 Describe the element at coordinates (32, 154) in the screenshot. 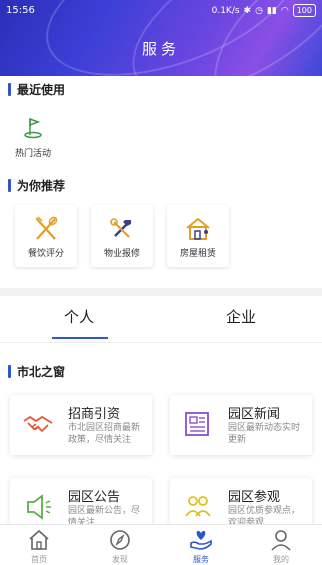

I see `recent-item-label: 热门活动` at that location.